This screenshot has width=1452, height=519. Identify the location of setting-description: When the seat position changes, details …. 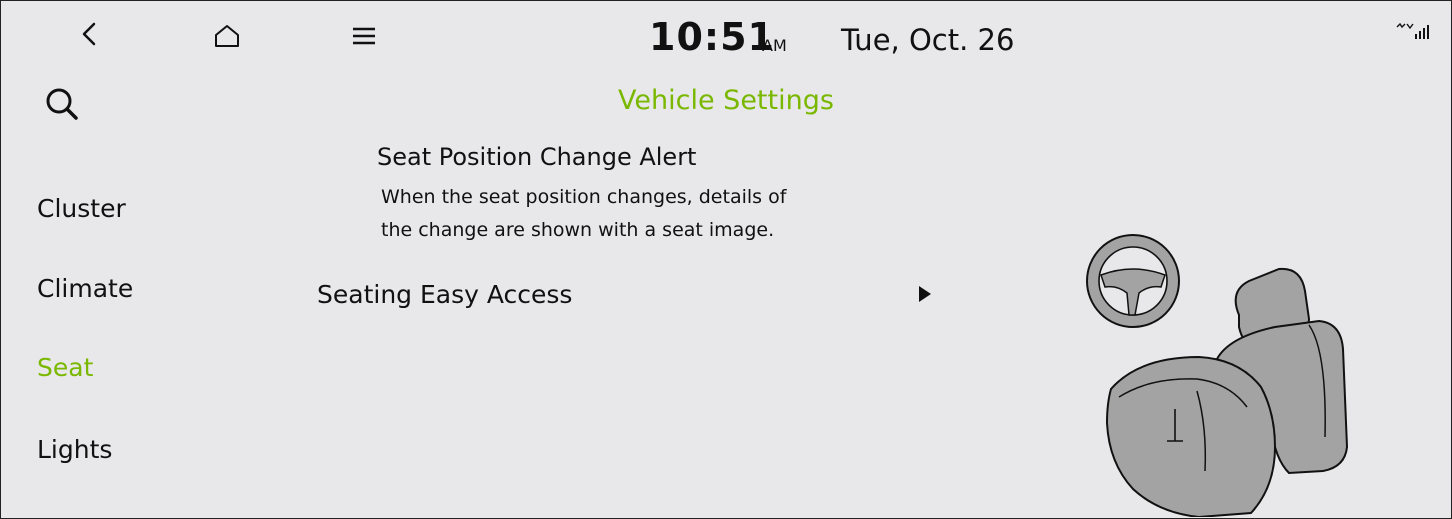
(641, 214).